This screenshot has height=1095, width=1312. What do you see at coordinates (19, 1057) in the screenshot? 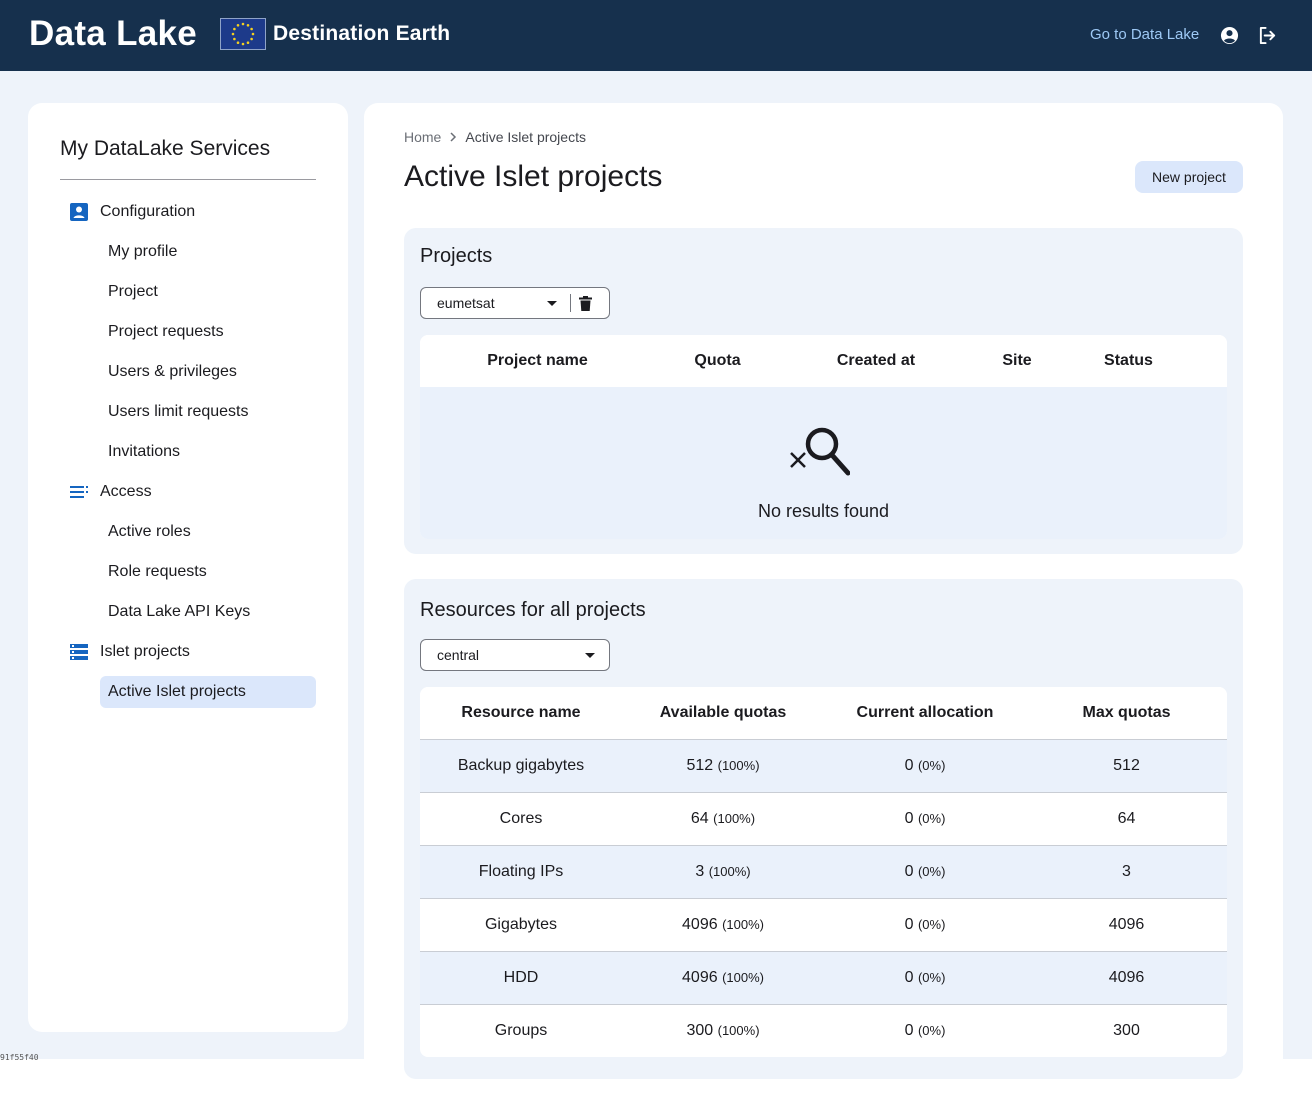
I see `build-id: 91f55f40` at bounding box center [19, 1057].